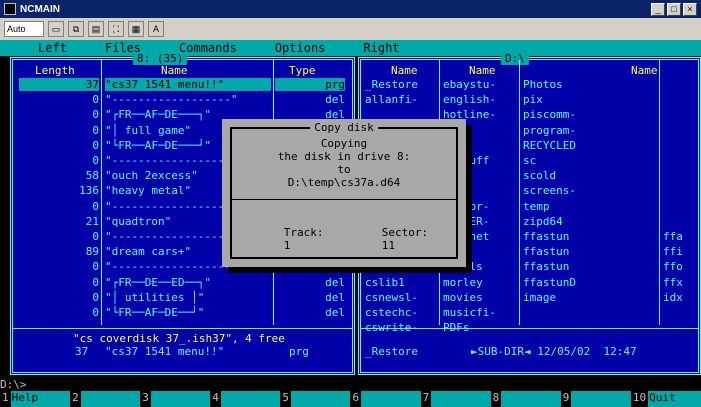 The width and height of the screenshot is (701, 407). I want to click on fkey-4: 4, so click(245, 399).